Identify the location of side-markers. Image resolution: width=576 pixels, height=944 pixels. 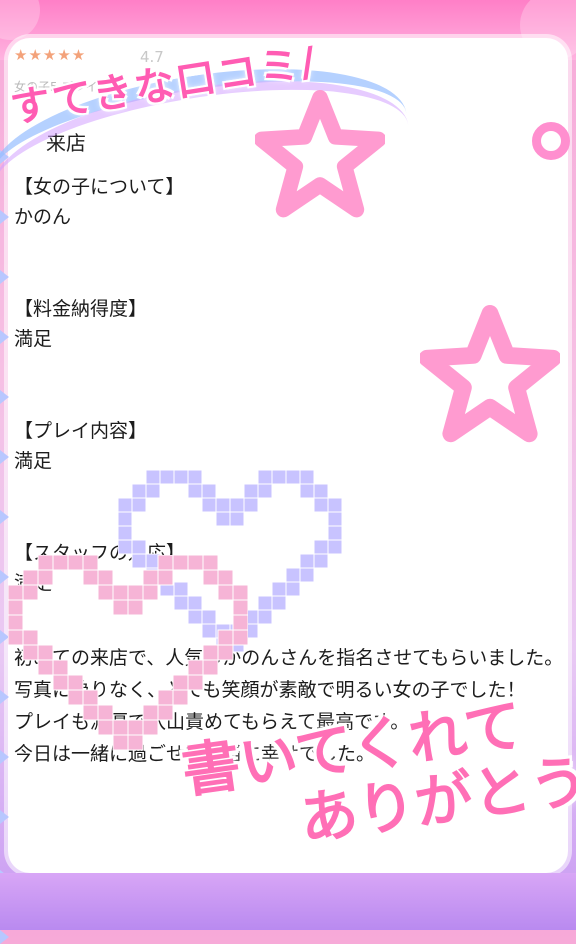
(6, 547).